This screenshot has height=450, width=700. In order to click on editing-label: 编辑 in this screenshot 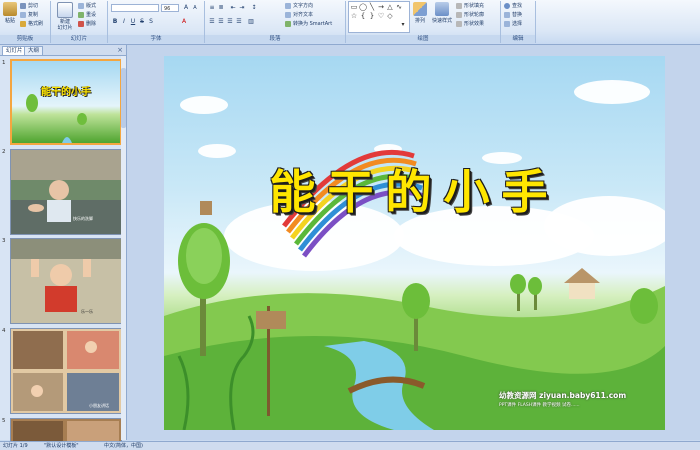, I will do `click(518, 39)`.